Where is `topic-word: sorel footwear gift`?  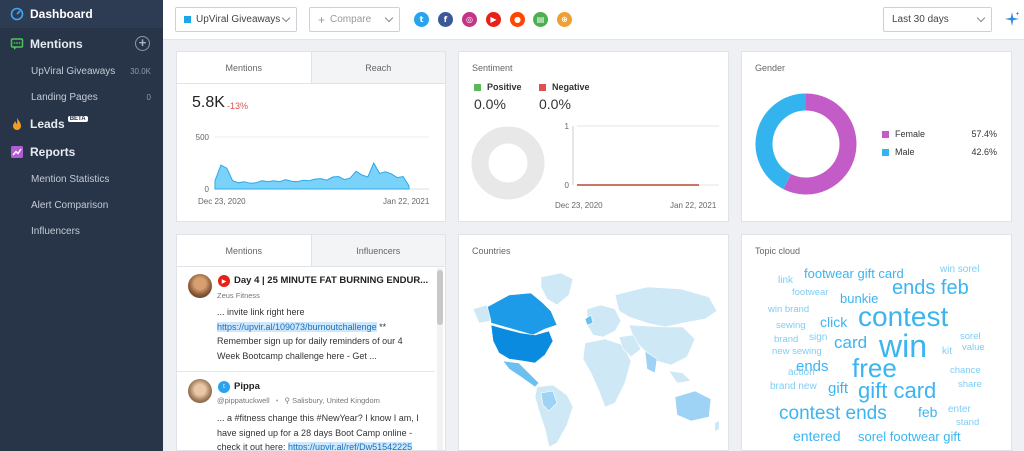
topic-word: sorel footwear gift is located at coordinates (909, 436).